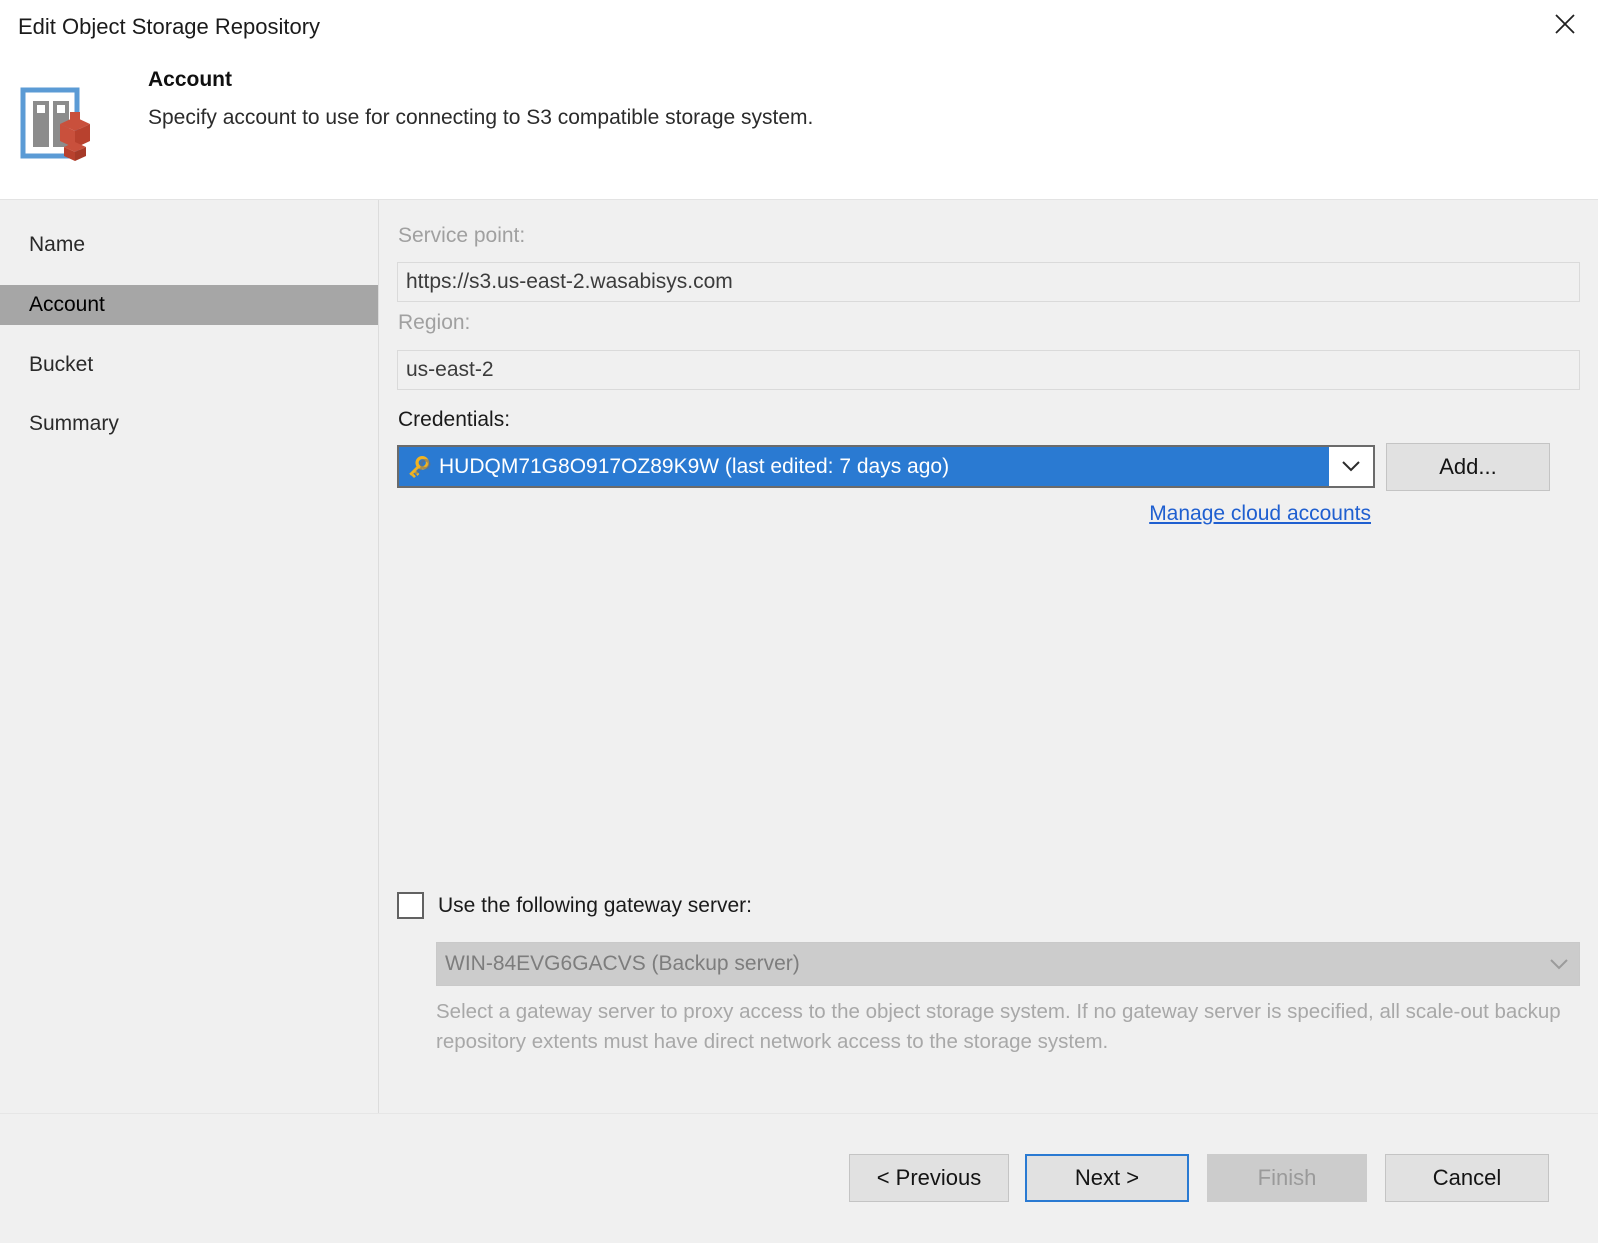  What do you see at coordinates (988, 282) in the screenshot?
I see `service-point-input: https://s3.us-east-2.wasabisys.com` at bounding box center [988, 282].